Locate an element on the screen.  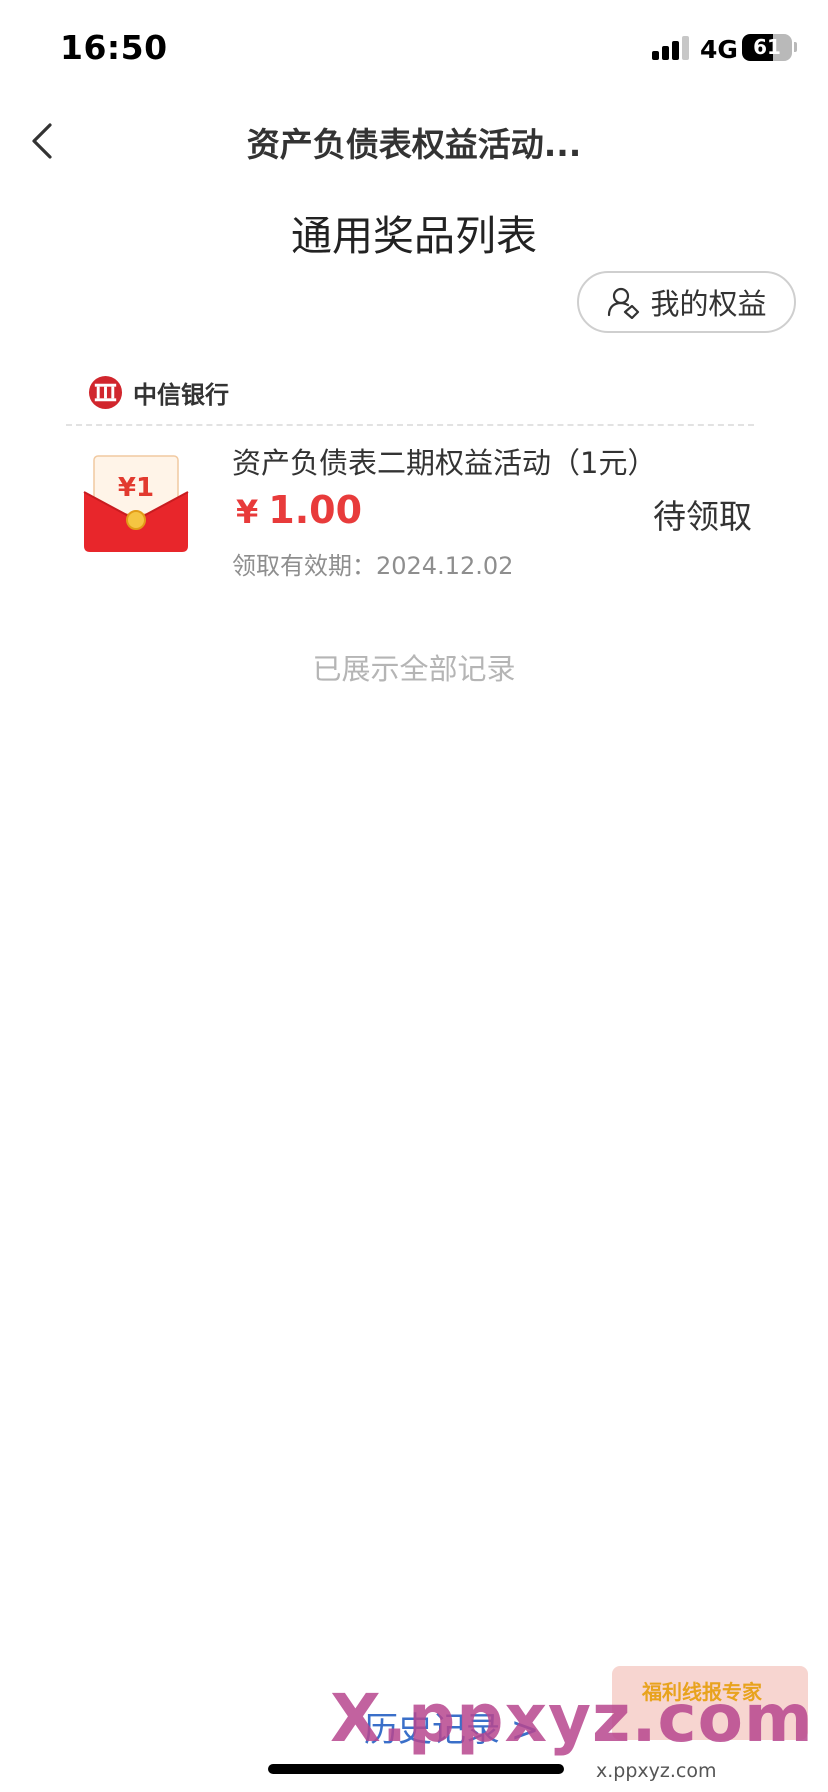
my-rights-button: 我的权益 is located at coordinates (686, 302).